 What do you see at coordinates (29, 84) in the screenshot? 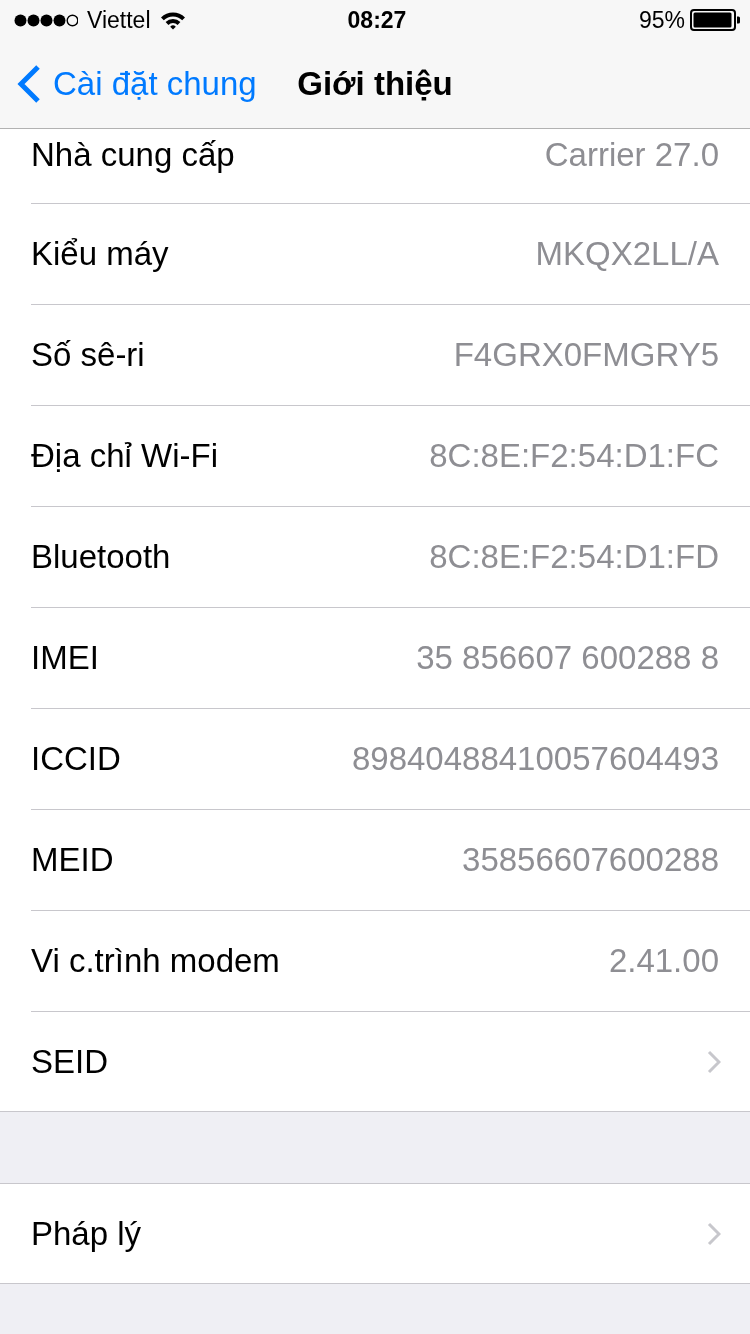
I see `back-chevron-icon` at bounding box center [29, 84].